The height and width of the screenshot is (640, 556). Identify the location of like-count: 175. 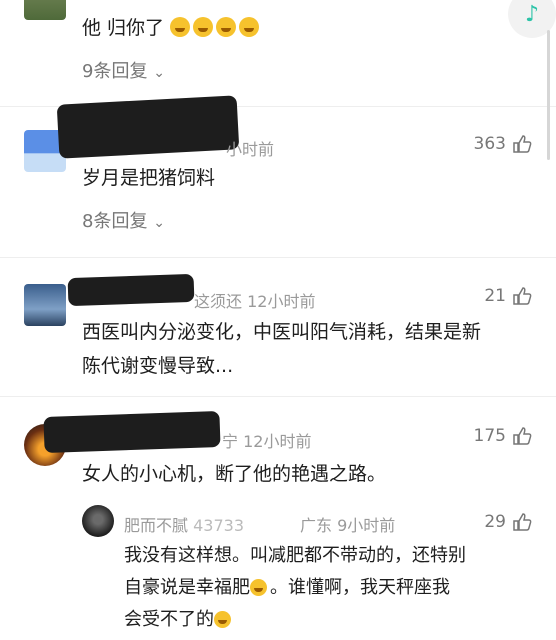
(489, 436).